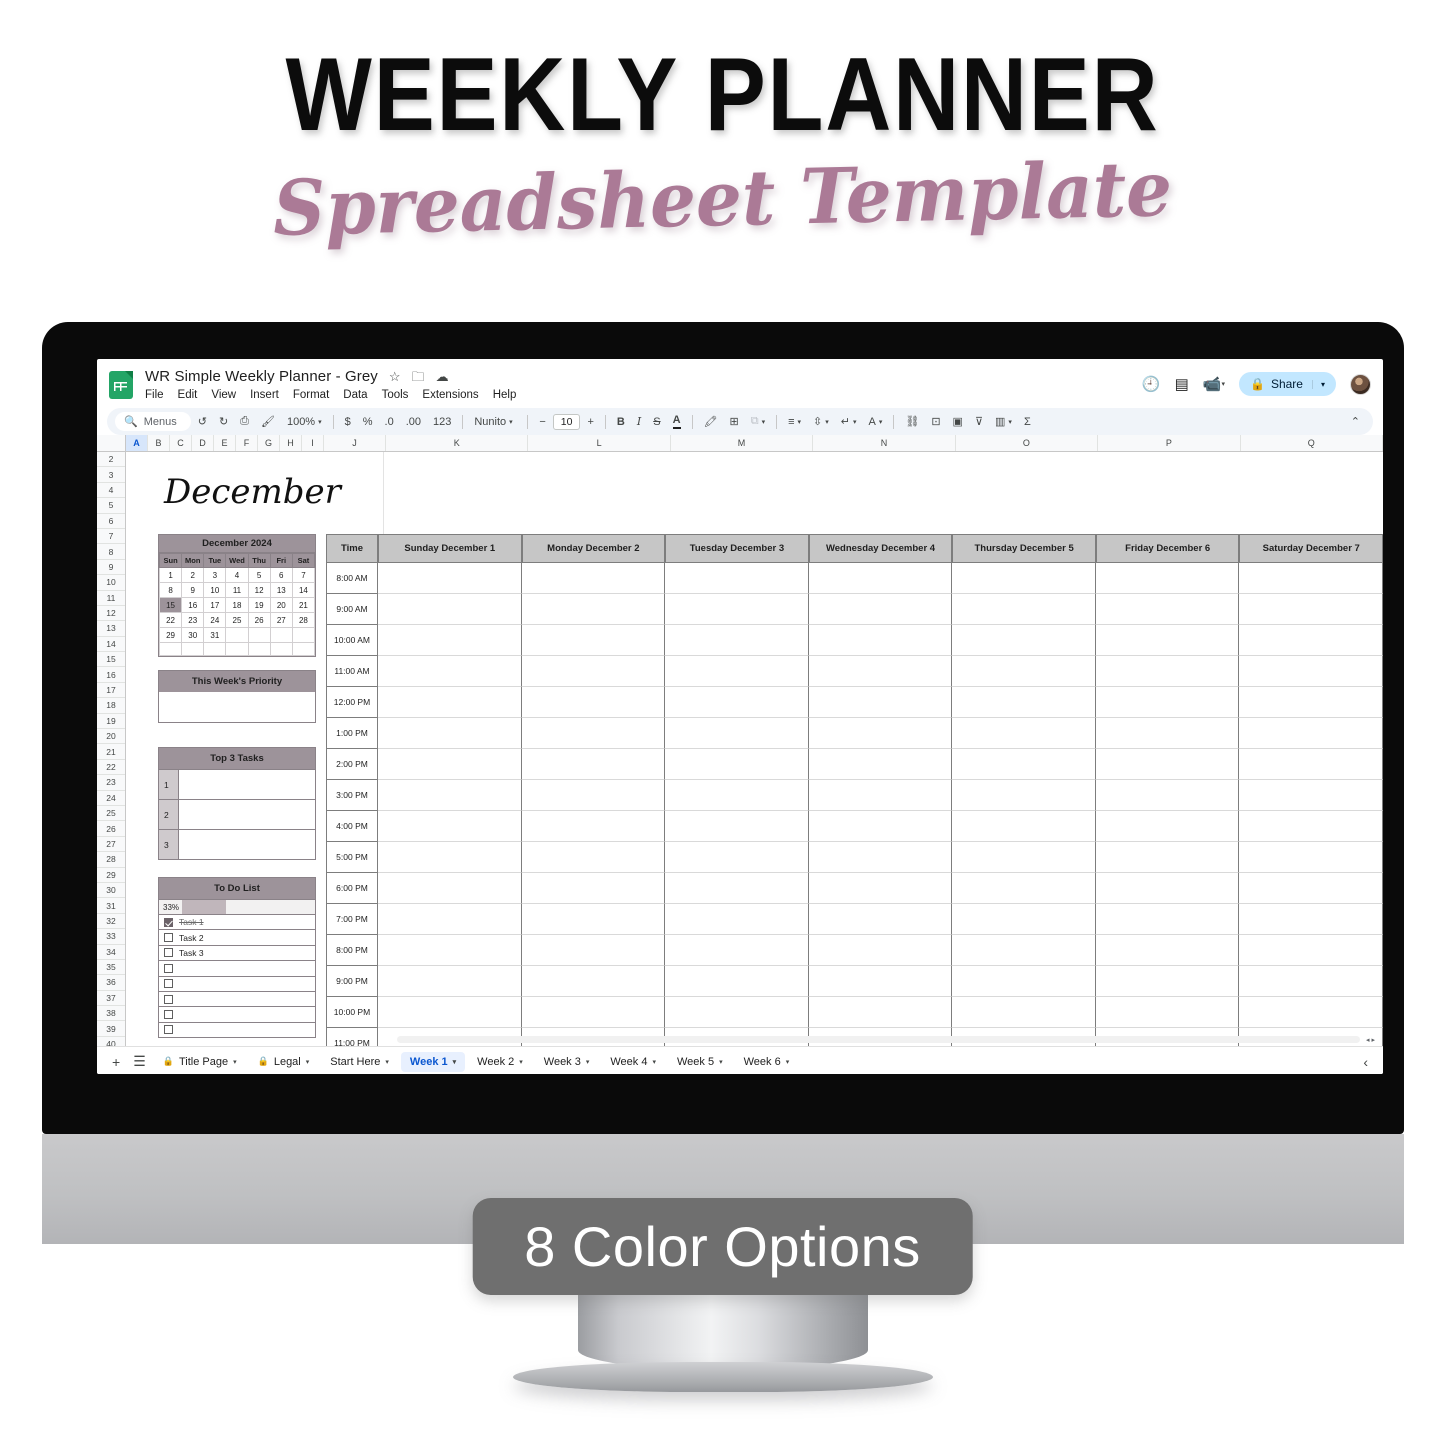 This screenshot has width=1445, height=1445. I want to click on todo-label: Task 2, so click(191, 938).